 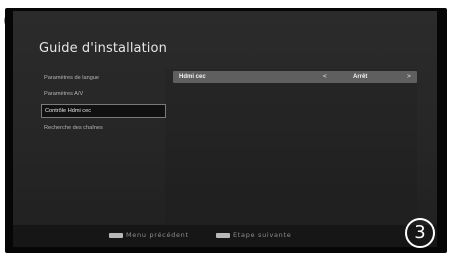 What do you see at coordinates (157, 235) in the screenshot?
I see `previous-menu-label: Menu précédent` at bounding box center [157, 235].